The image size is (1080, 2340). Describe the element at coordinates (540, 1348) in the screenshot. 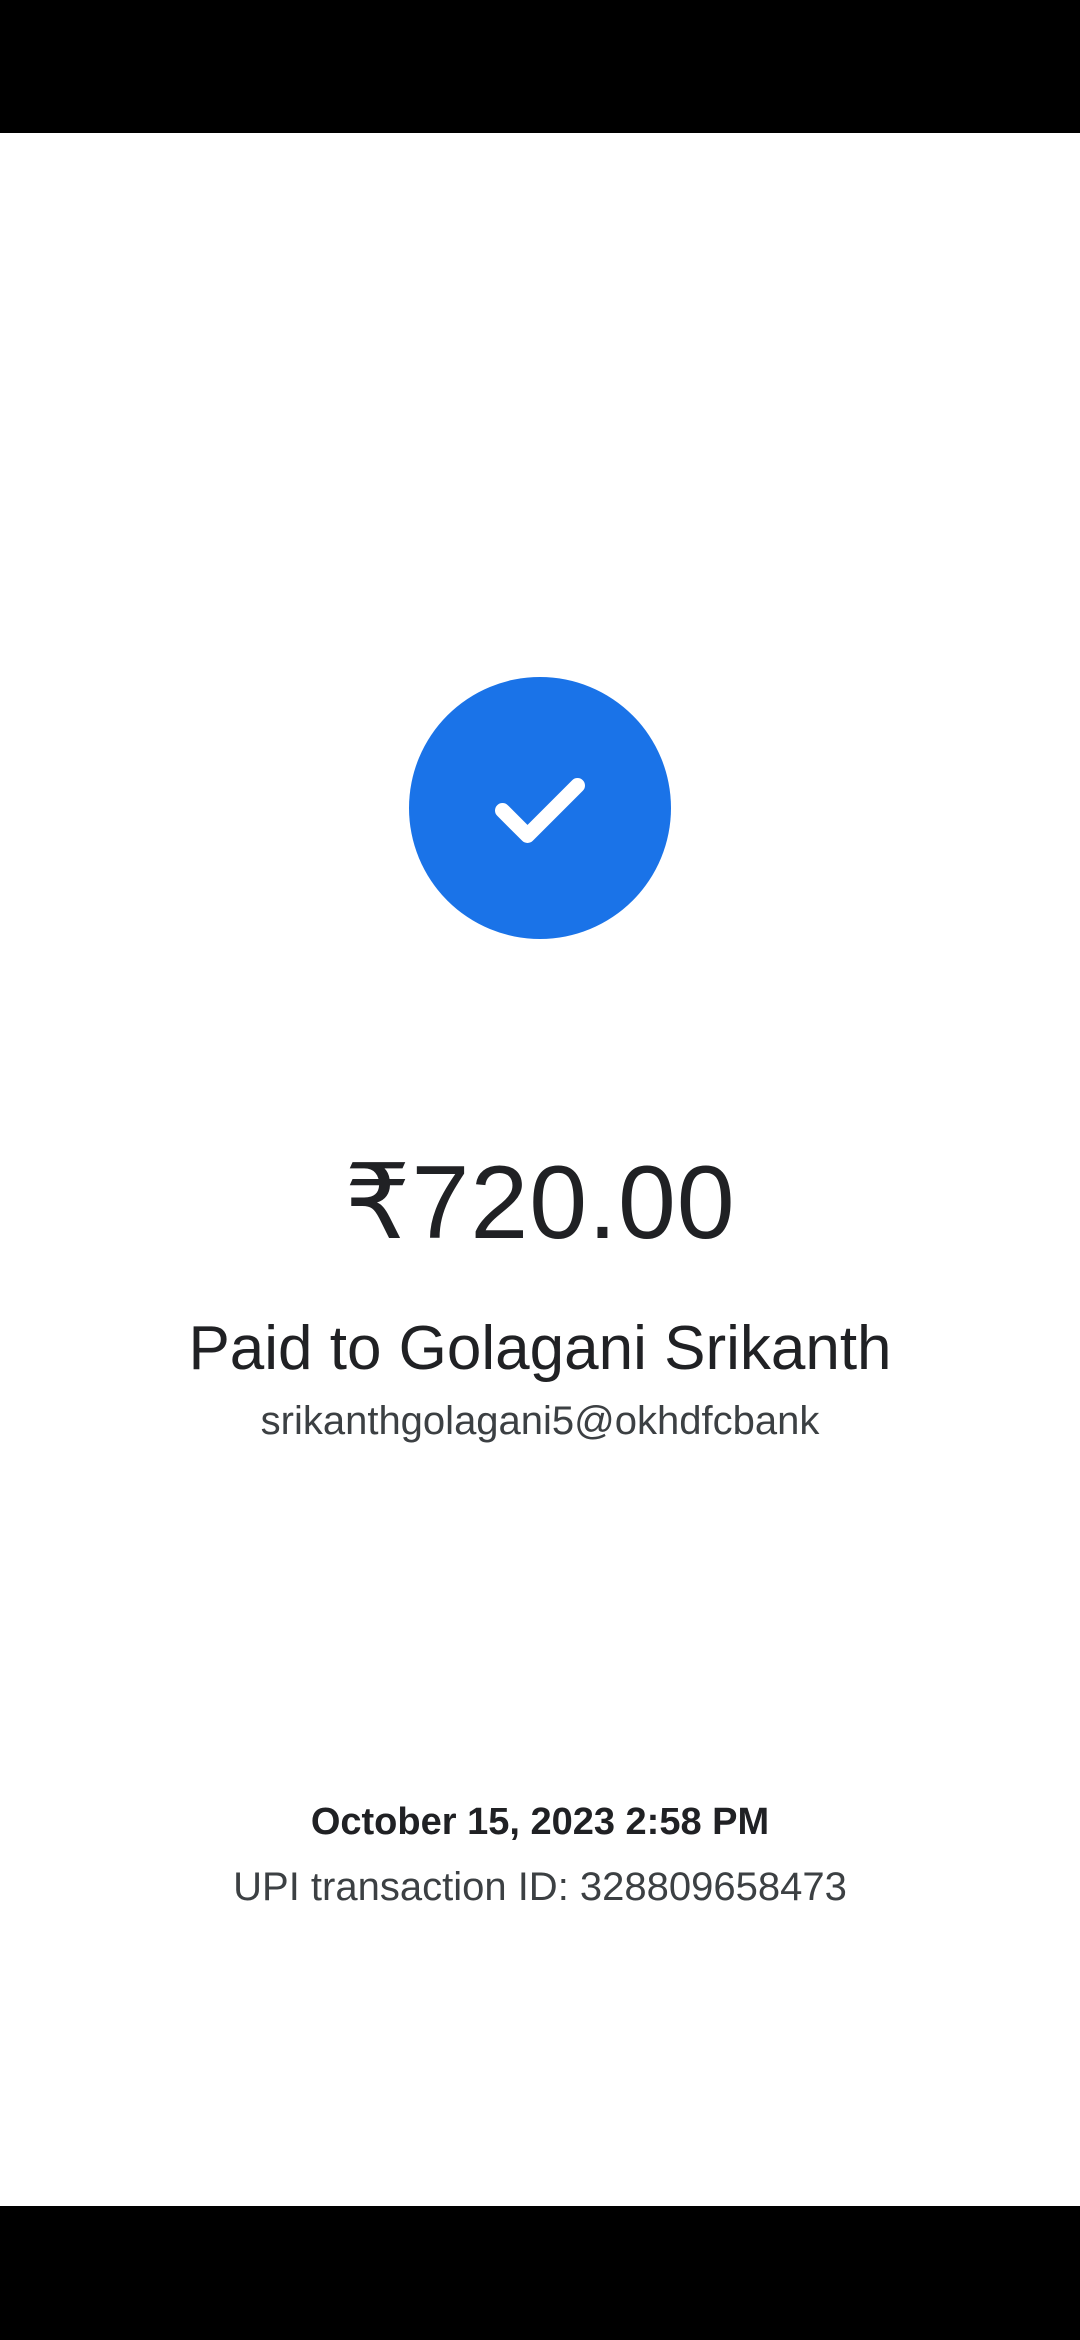

I see `payee-name: Paid to Golagani Srikanth` at that location.